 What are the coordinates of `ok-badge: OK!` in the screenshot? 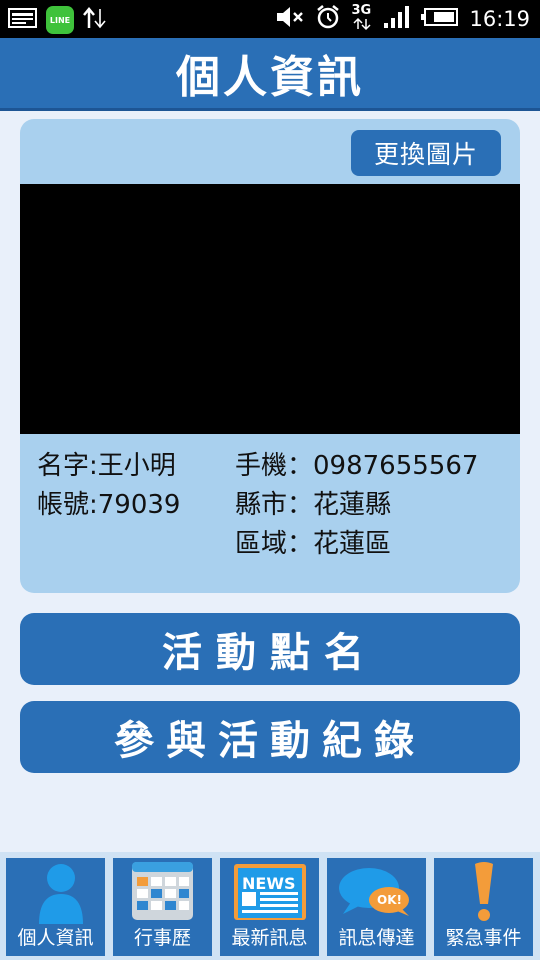 It's located at (389, 900).